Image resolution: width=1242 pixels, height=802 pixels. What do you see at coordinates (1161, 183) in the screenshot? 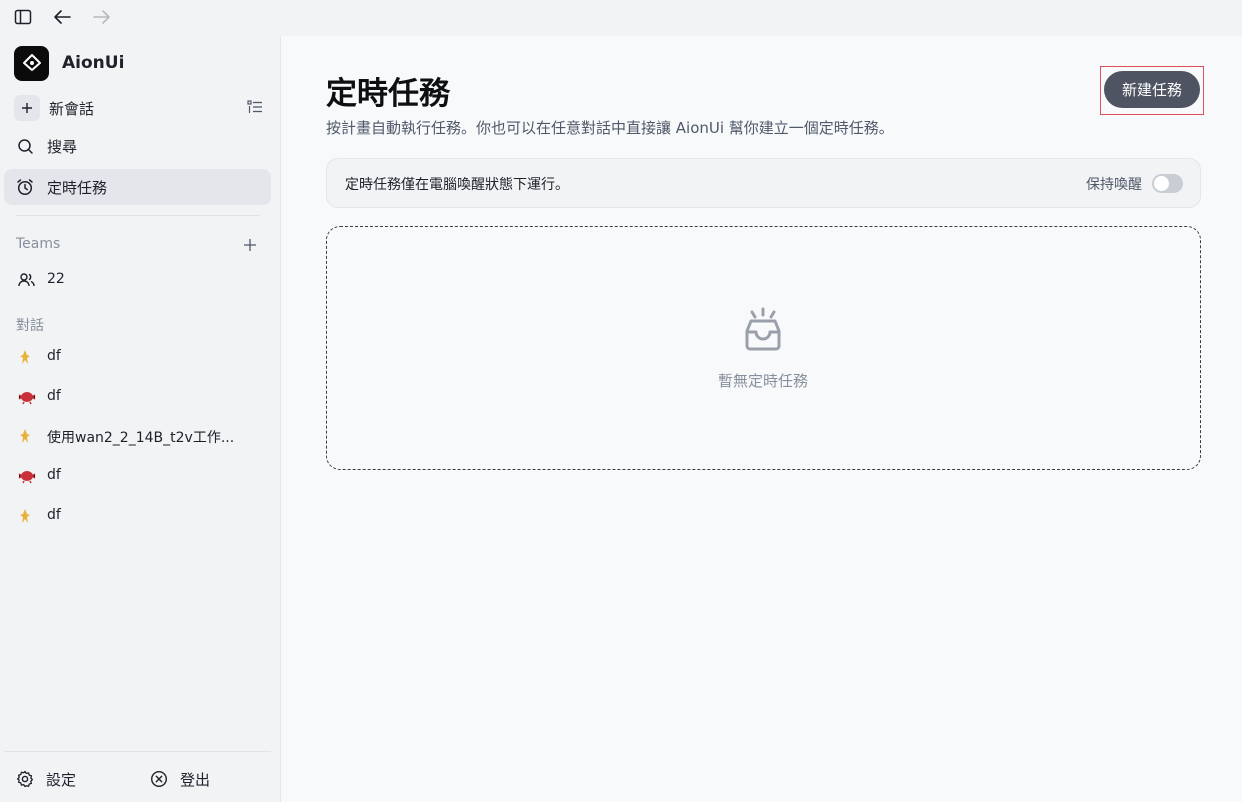
I see `toggle-knob` at bounding box center [1161, 183].